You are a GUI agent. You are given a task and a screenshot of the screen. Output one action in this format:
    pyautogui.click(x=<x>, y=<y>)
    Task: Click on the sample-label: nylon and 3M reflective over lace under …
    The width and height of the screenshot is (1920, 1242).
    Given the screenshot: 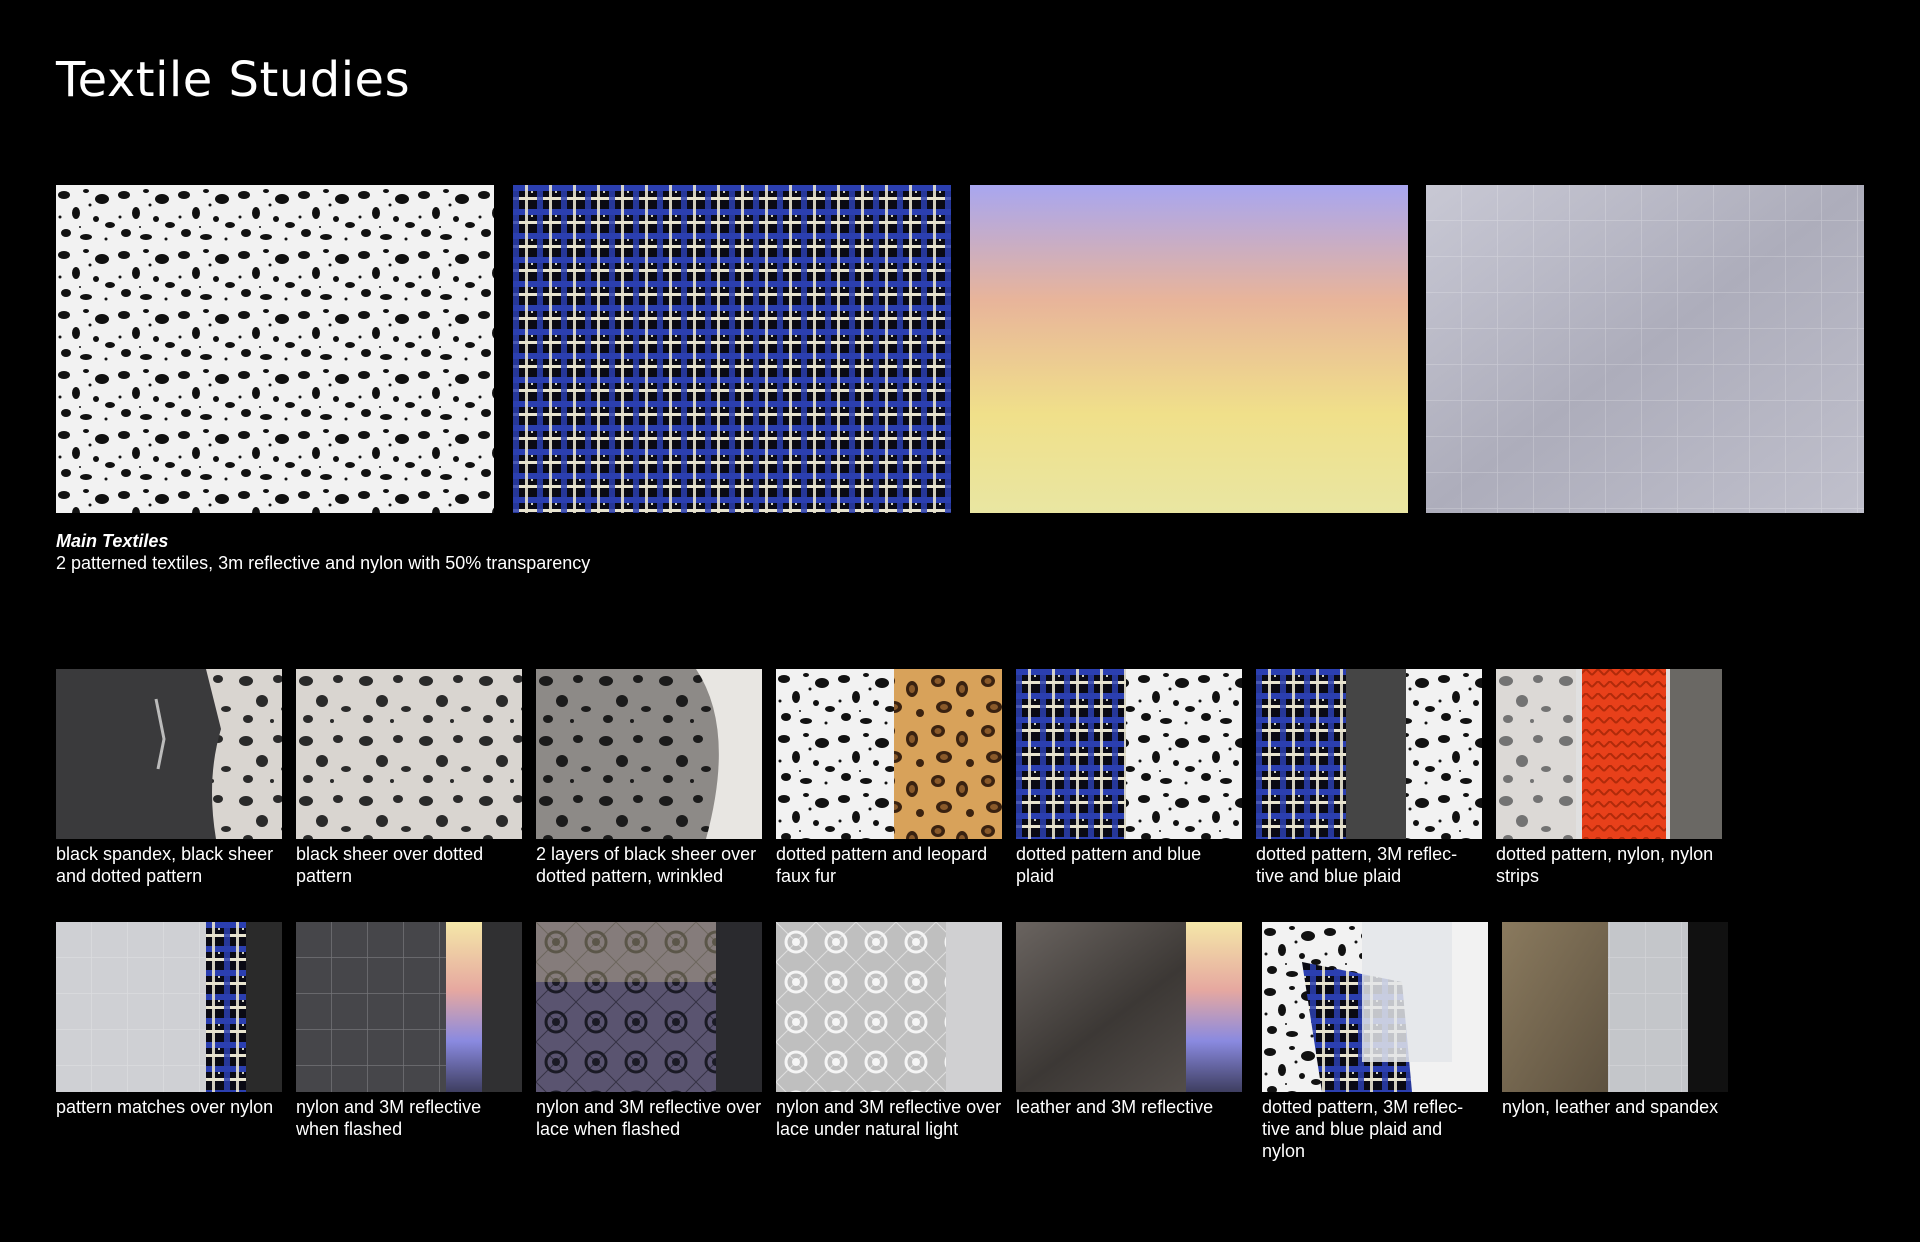 What is the action you would take?
    pyautogui.click(x=889, y=1118)
    